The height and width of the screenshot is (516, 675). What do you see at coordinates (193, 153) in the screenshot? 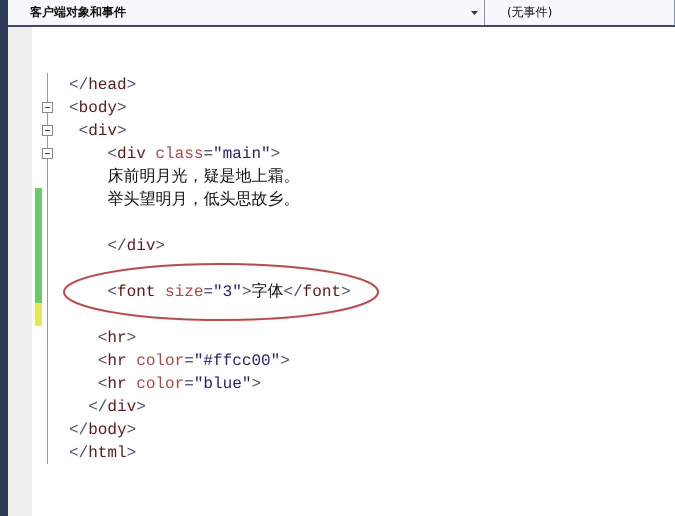
I see `code-line: <div class="main">` at bounding box center [193, 153].